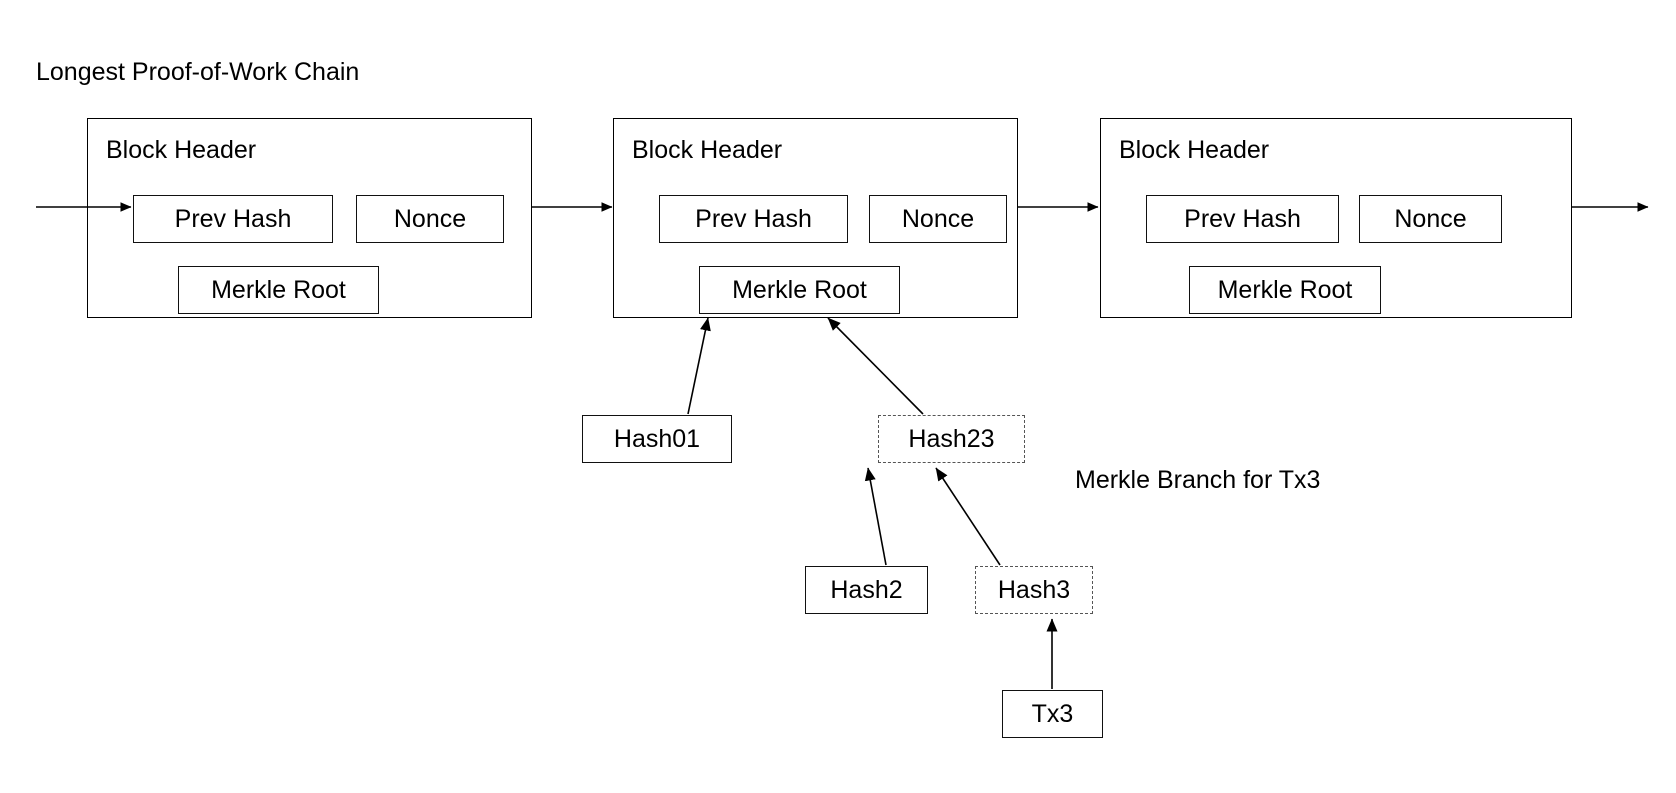 This screenshot has width=1676, height=793. Describe the element at coordinates (866, 590) in the screenshot. I see `merkle-node-hash2: Hash2` at that location.